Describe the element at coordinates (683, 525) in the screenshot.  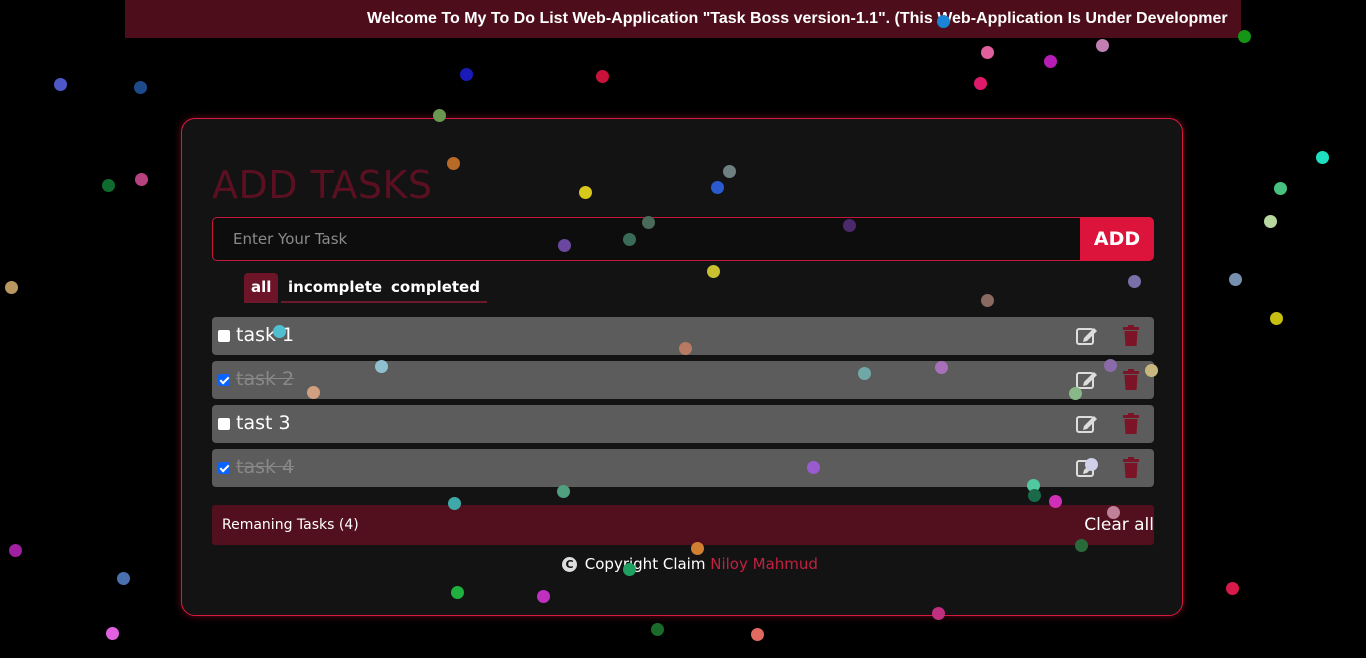
I see `tasks-footer: Remaning Tasks (4) Clear all` at that location.